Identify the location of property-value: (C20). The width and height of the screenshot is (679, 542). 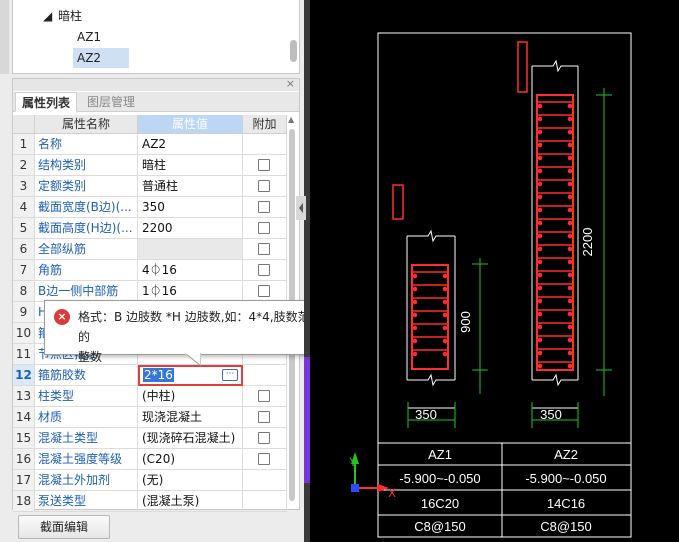
(190, 459).